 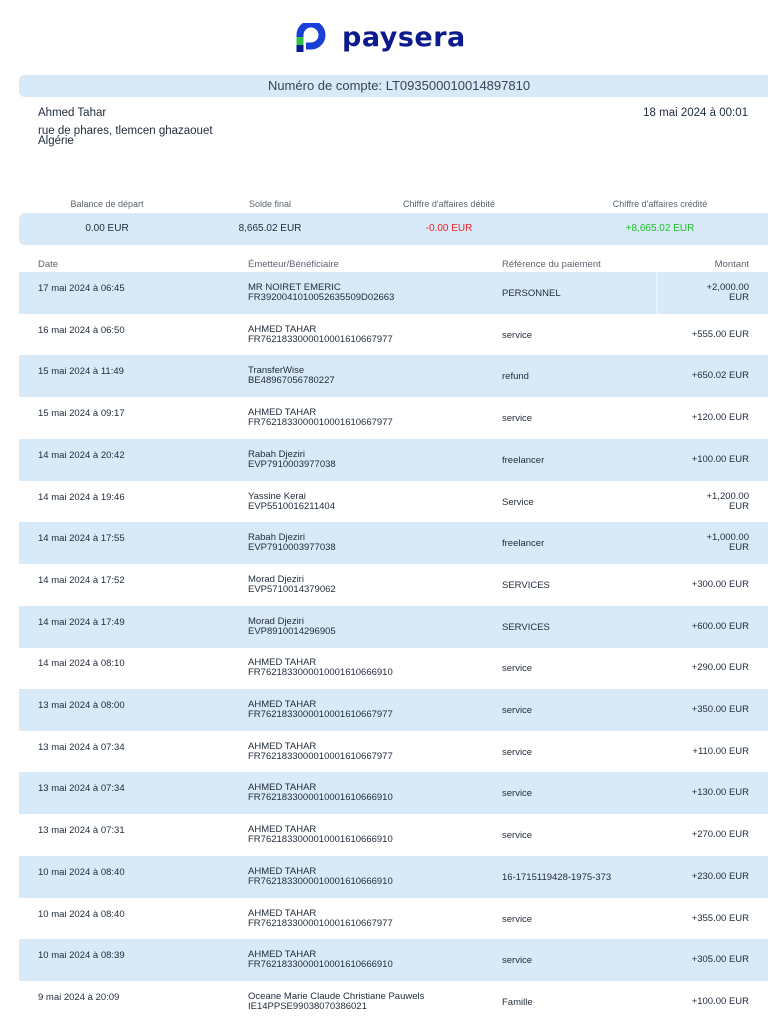 I want to click on counterparty-account: EVP5710014379062, so click(x=292, y=589).